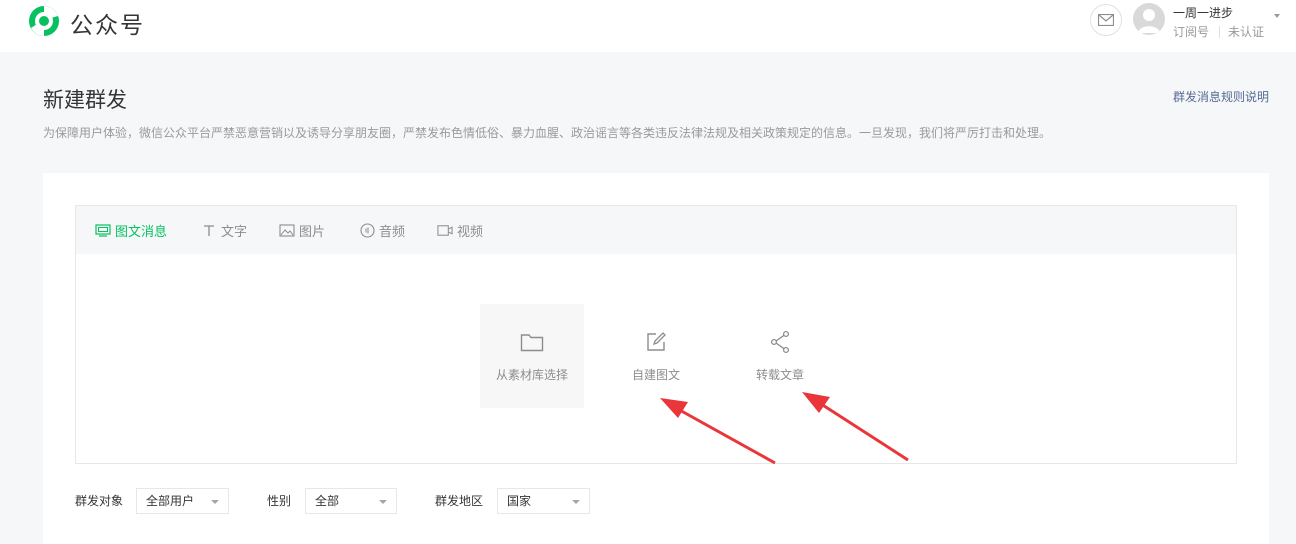 Image resolution: width=1296 pixels, height=544 pixels. What do you see at coordinates (655, 375) in the screenshot?
I see `action-label: 自建图文` at bounding box center [655, 375].